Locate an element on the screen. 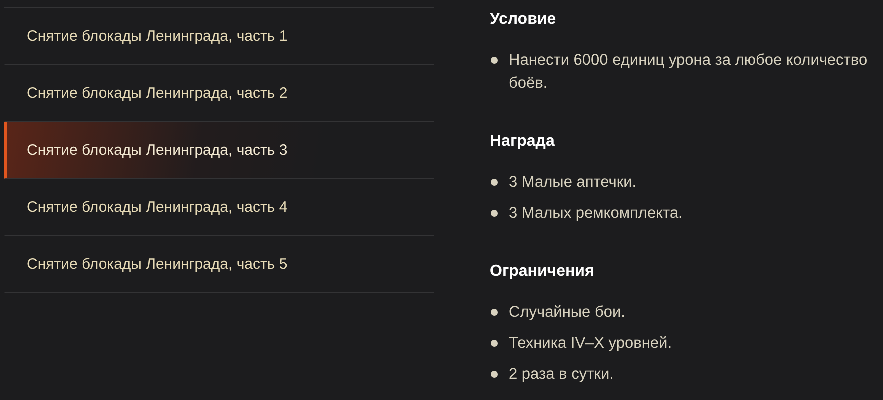 The height and width of the screenshot is (400, 883). section-heading: Условие is located at coordinates (524, 20).